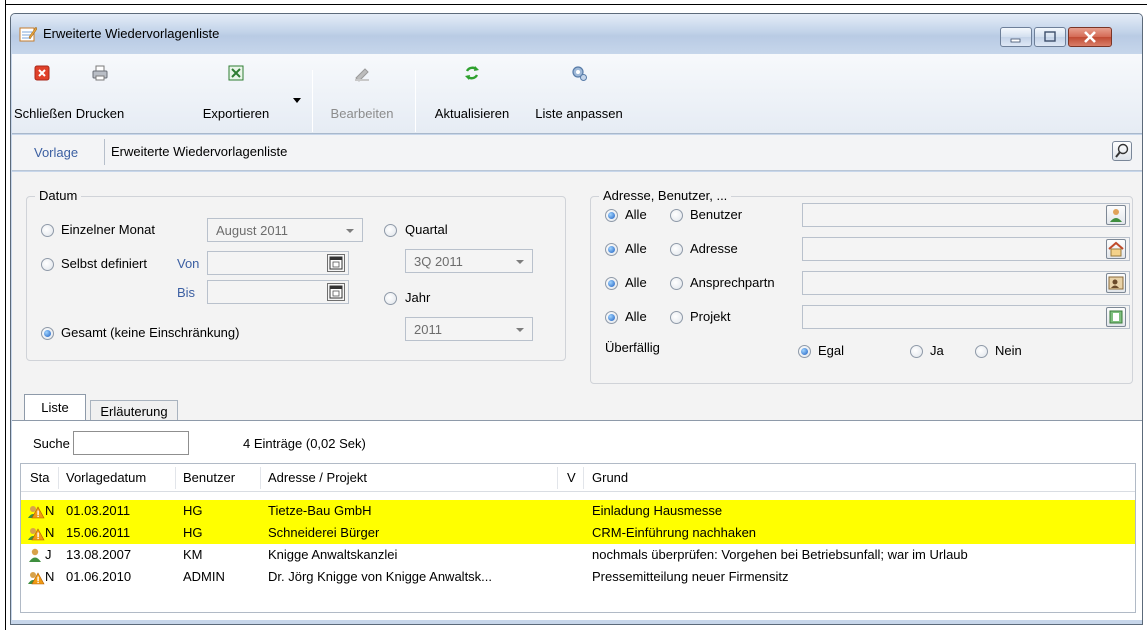 Image resolution: width=1147 pixels, height=630 pixels. What do you see at coordinates (43, 94) in the screenshot?
I see `close-button: Schließen` at bounding box center [43, 94].